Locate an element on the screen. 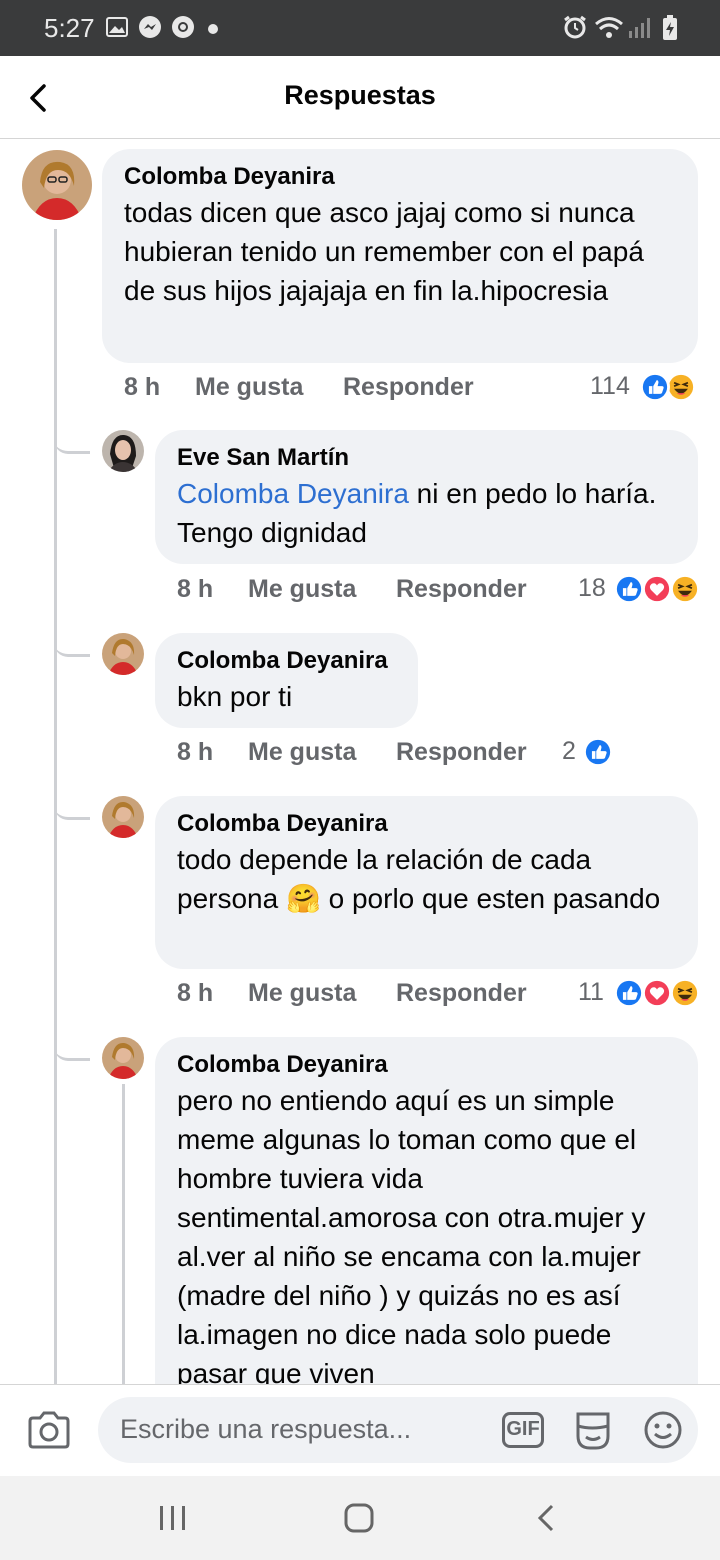 The width and height of the screenshot is (720, 1560). status-bar: 5:27 is located at coordinates (360, 28).